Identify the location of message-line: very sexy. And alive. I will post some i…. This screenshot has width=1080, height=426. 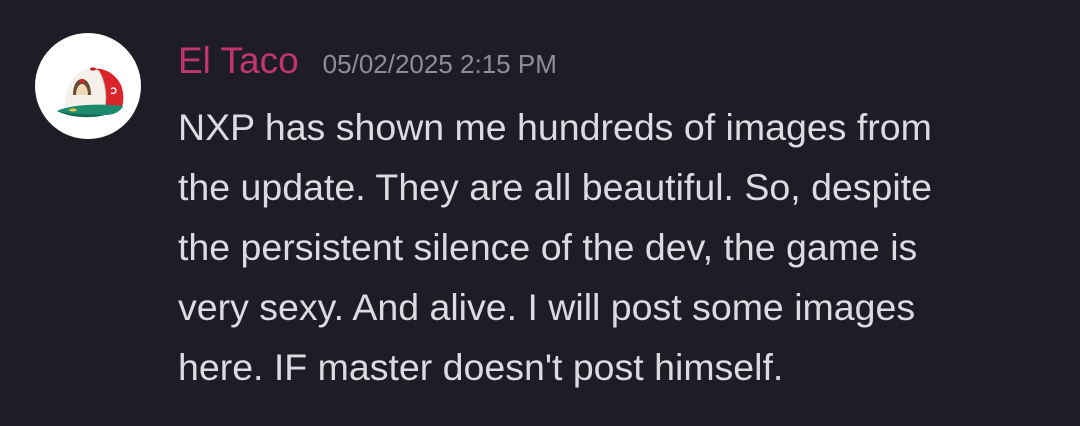
(547, 307).